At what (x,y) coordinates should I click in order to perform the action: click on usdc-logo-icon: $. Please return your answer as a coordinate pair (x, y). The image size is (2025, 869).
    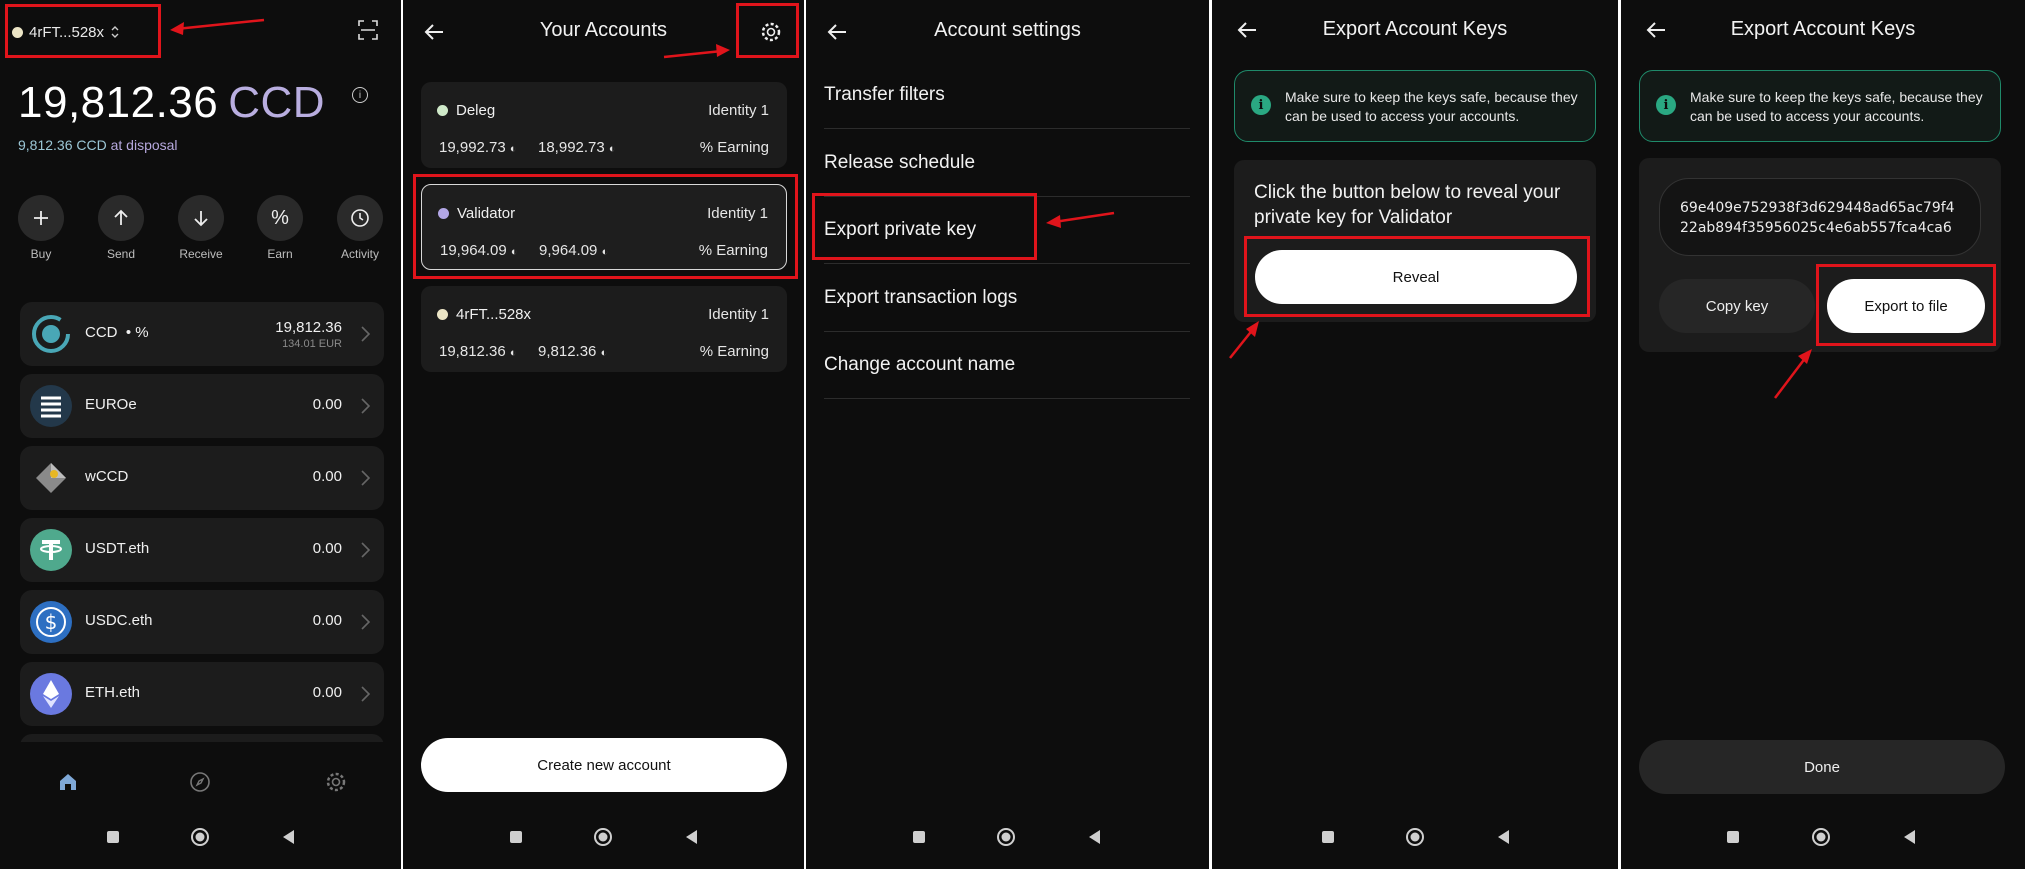
    Looking at the image, I should click on (51, 622).